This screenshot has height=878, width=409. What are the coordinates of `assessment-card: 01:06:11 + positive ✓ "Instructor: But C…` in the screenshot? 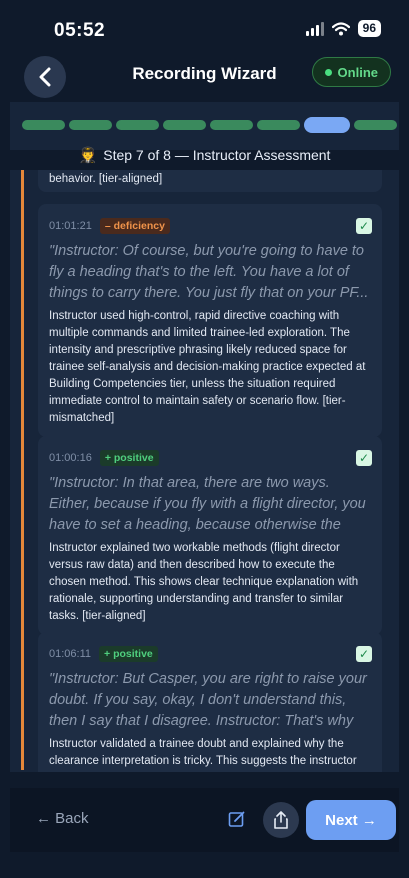 It's located at (210, 702).